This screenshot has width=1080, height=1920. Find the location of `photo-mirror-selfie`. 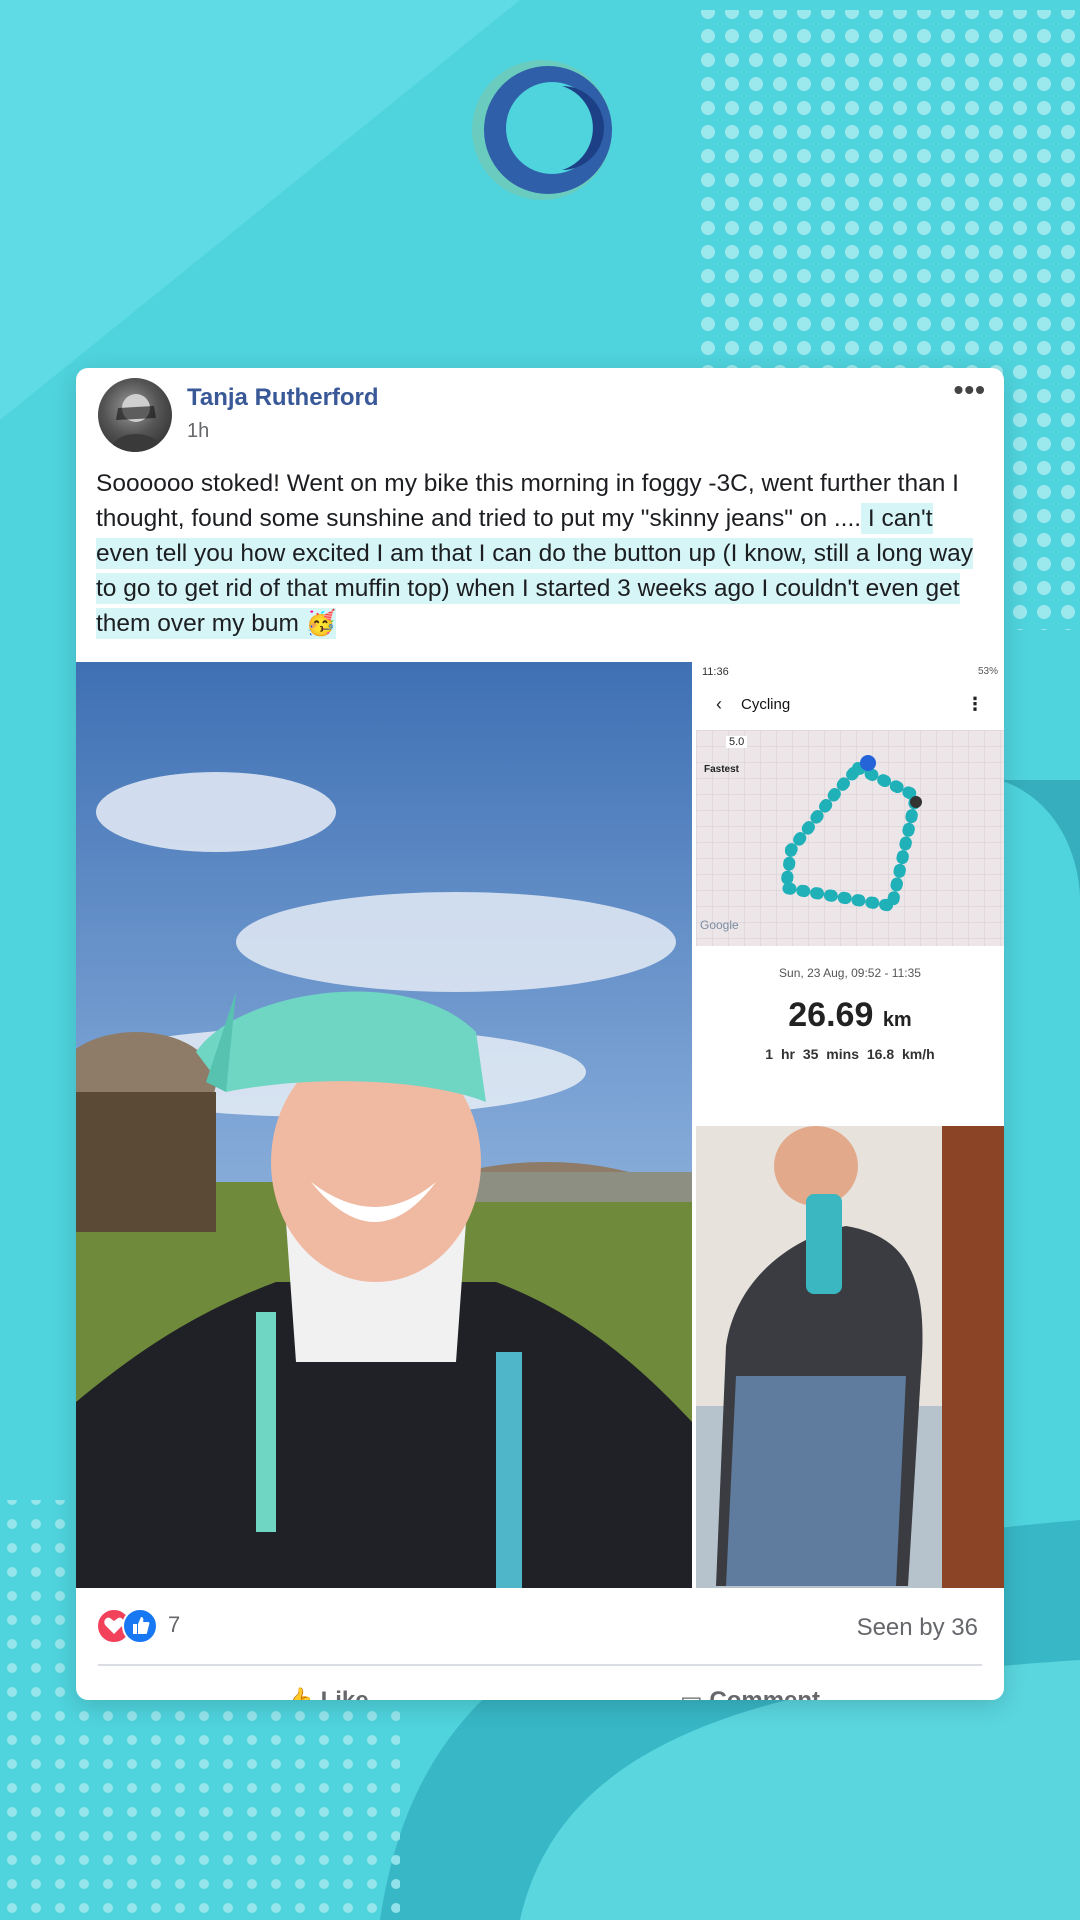

photo-mirror-selfie is located at coordinates (850, 1357).